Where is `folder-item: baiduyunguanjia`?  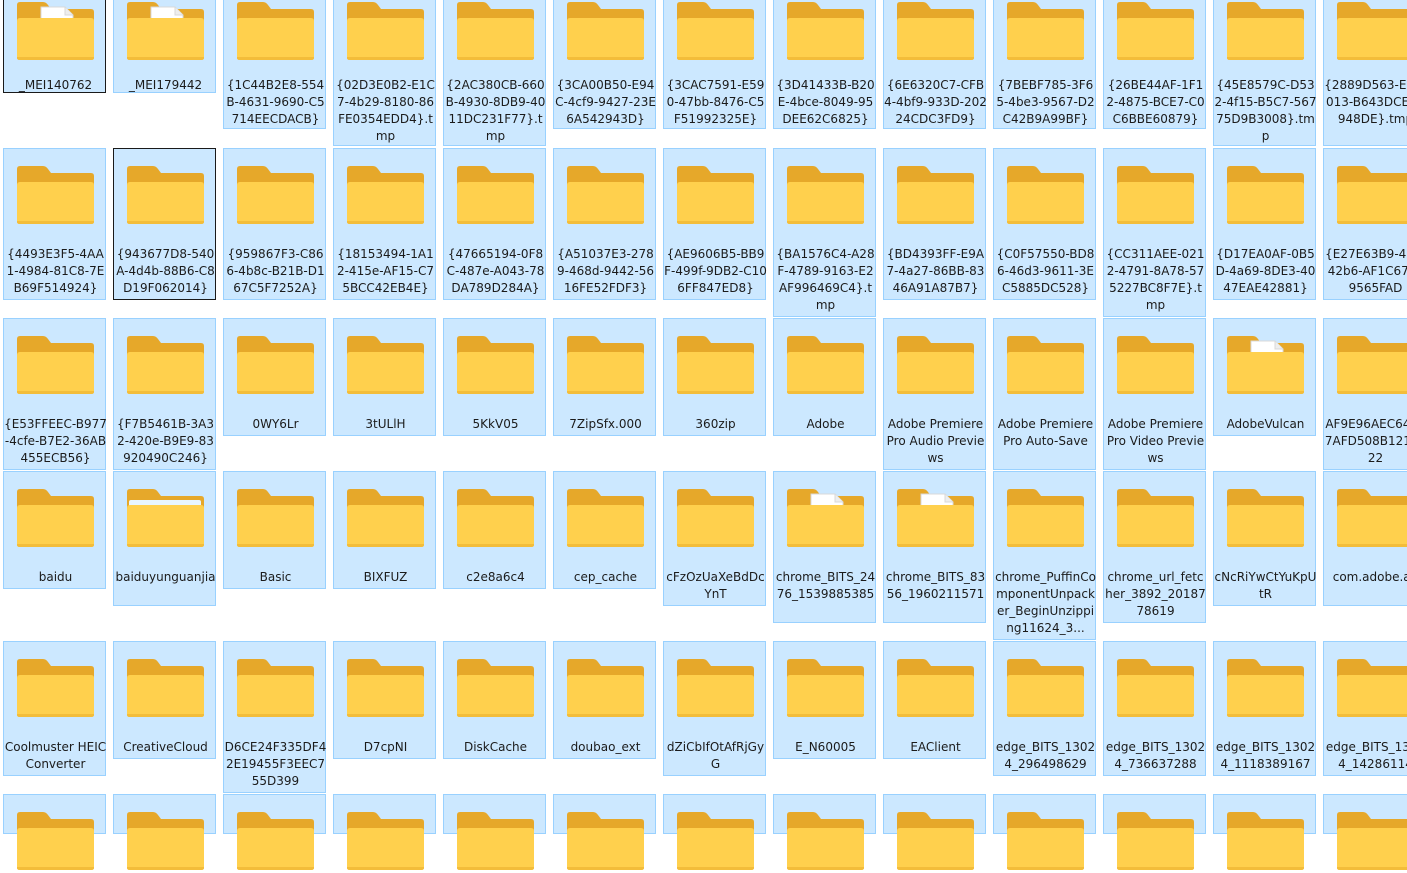
folder-item: baiduyunguanjia is located at coordinates (164, 538).